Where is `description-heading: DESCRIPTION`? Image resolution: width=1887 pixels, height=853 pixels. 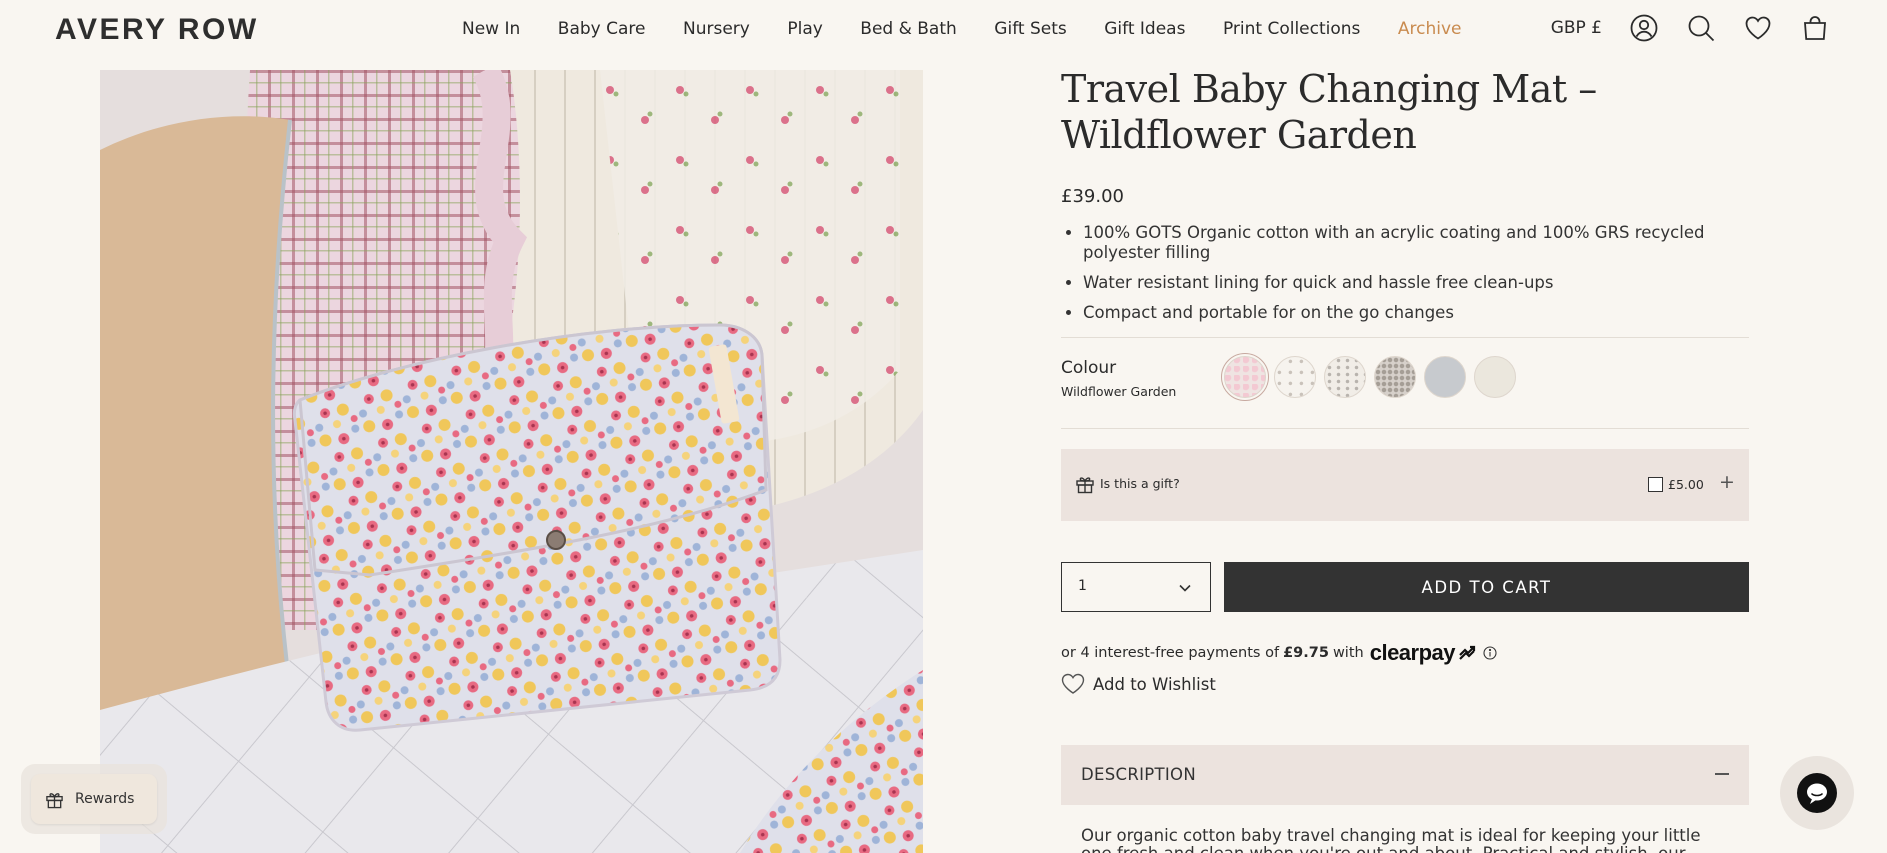 description-heading: DESCRIPTION is located at coordinates (1138, 774).